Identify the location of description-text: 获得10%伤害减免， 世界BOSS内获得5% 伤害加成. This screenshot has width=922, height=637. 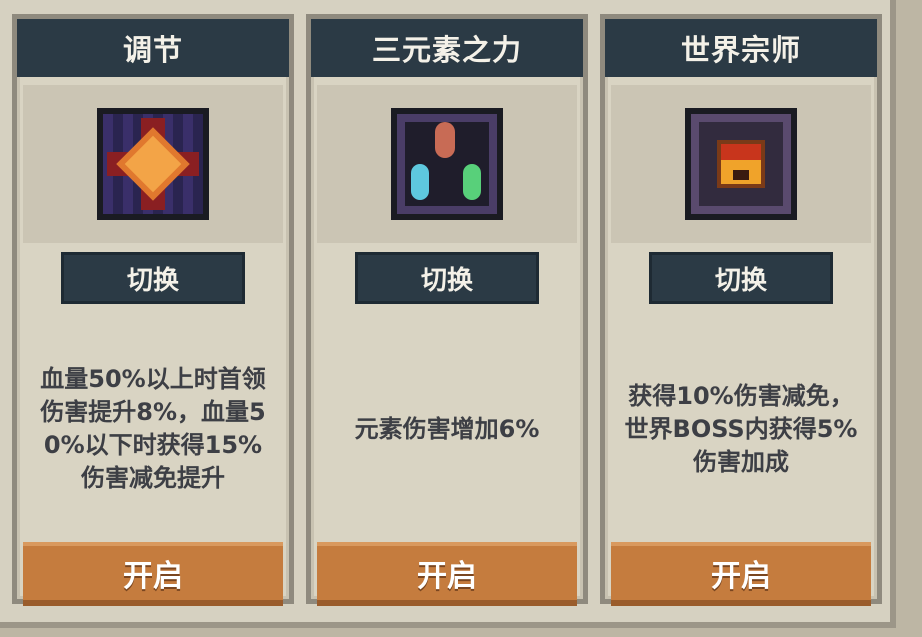
(741, 428).